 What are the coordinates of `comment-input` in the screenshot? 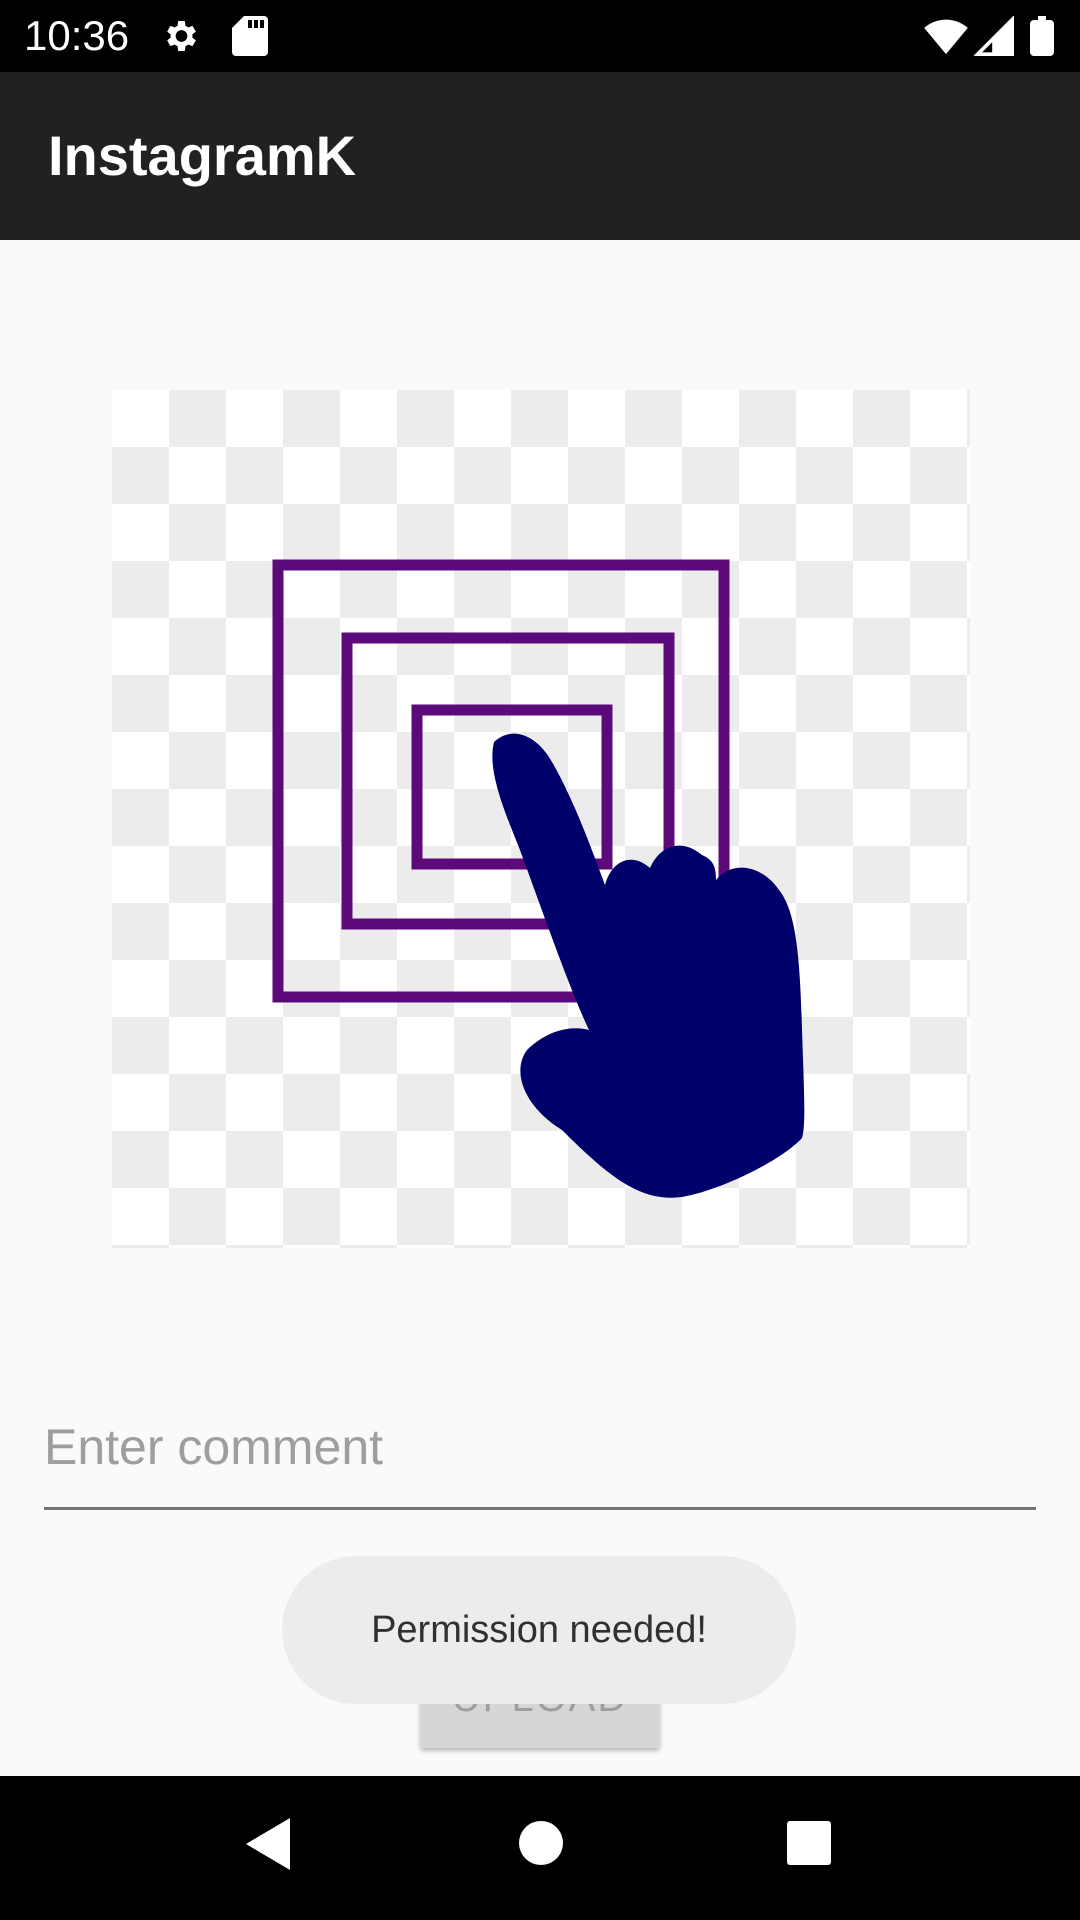 It's located at (540, 1455).